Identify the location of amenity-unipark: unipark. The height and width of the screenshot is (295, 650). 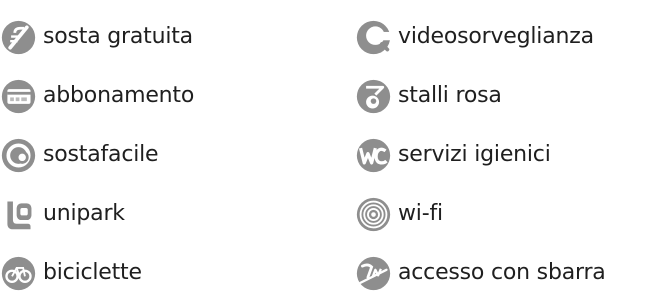
(62, 214).